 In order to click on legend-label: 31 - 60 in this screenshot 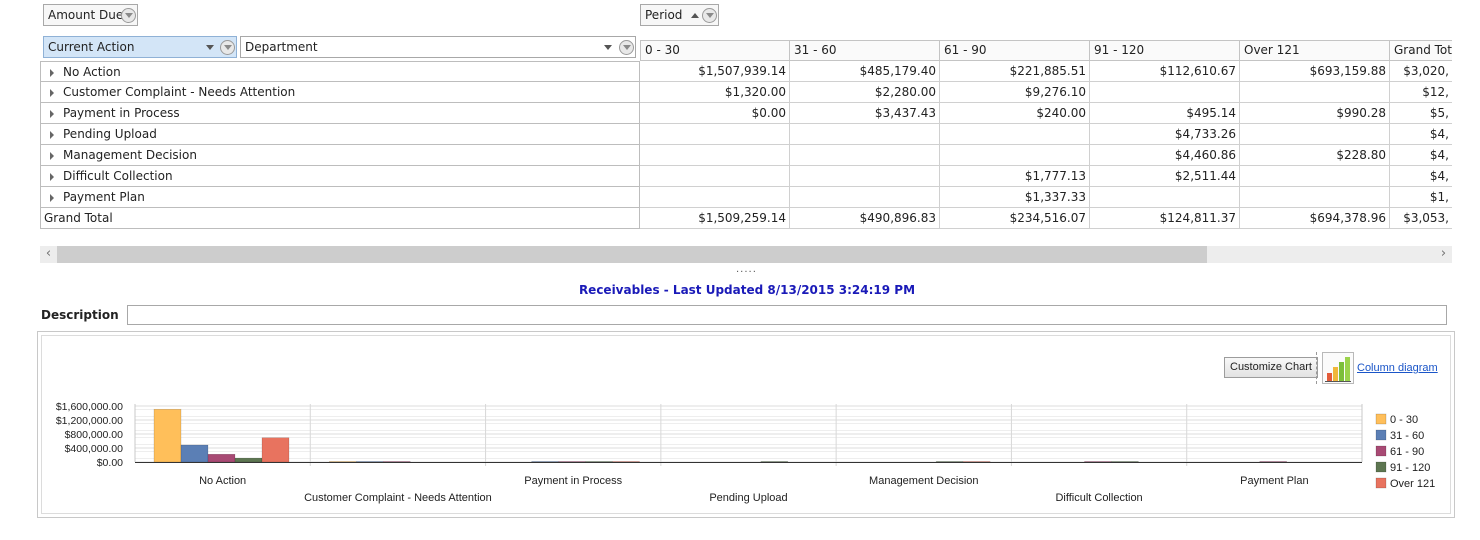, I will do `click(1407, 436)`.